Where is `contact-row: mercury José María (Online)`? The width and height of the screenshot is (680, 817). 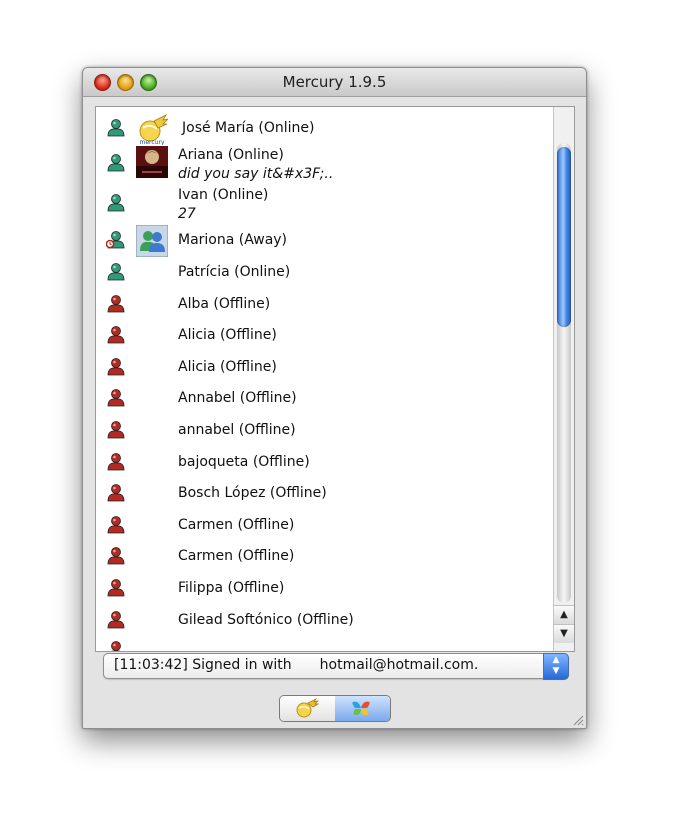 contact-row: mercury José María (Online) is located at coordinates (324, 129).